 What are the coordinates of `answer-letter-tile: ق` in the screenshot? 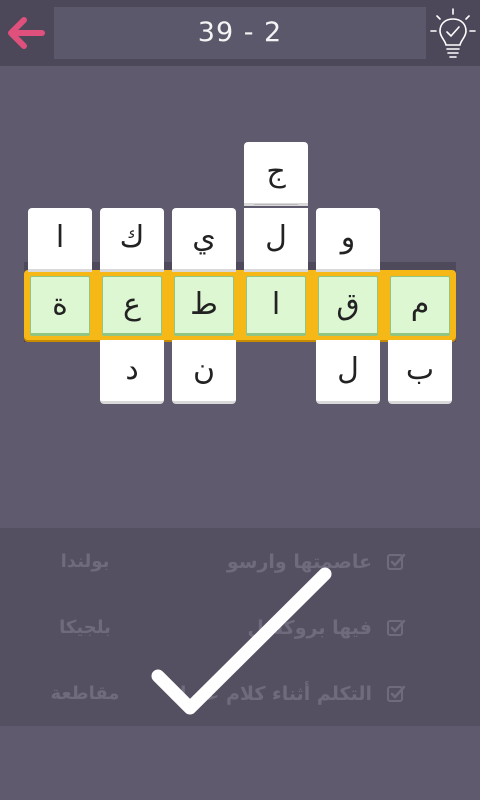 It's located at (348, 306).